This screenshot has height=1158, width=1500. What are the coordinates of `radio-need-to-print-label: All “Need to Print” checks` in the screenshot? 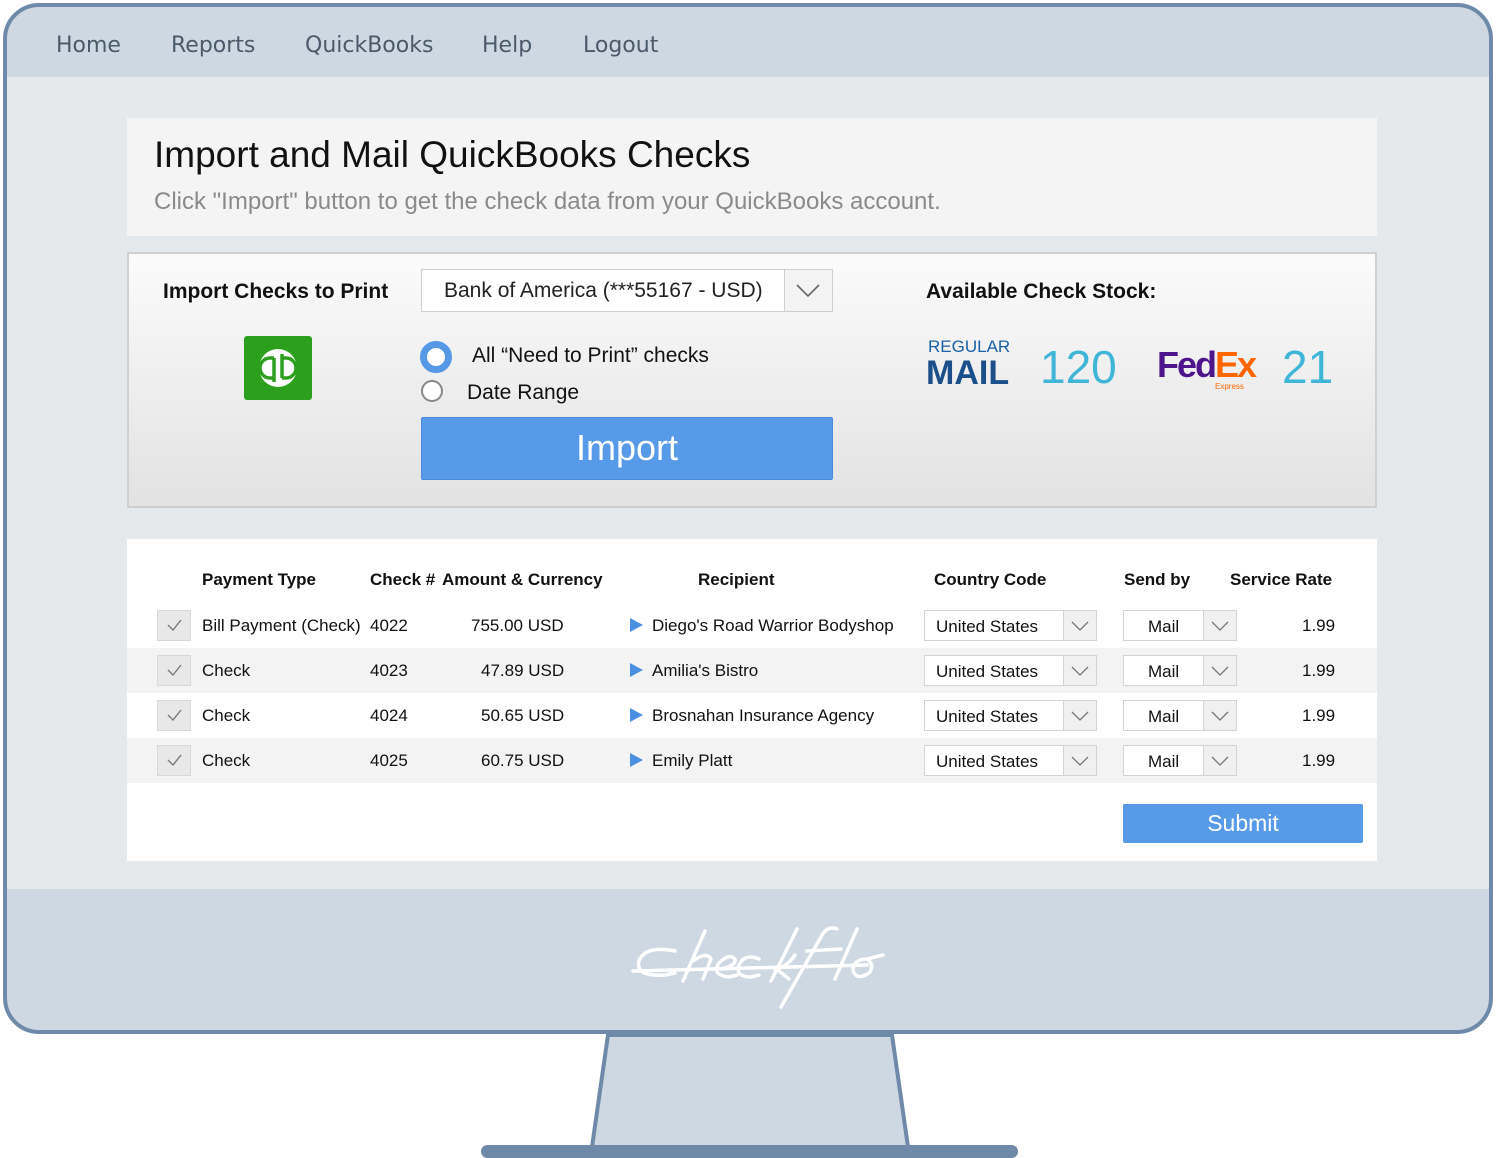 It's located at (590, 355).